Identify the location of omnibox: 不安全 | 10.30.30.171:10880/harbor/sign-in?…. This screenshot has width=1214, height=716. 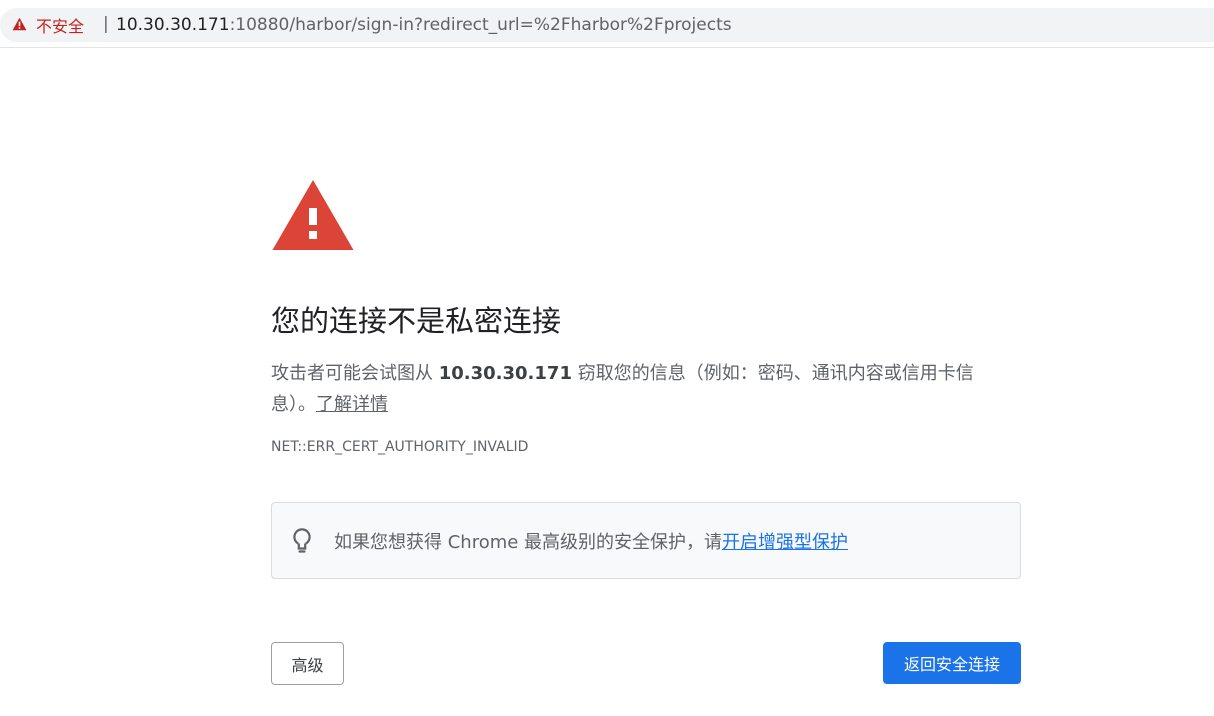
(607, 25).